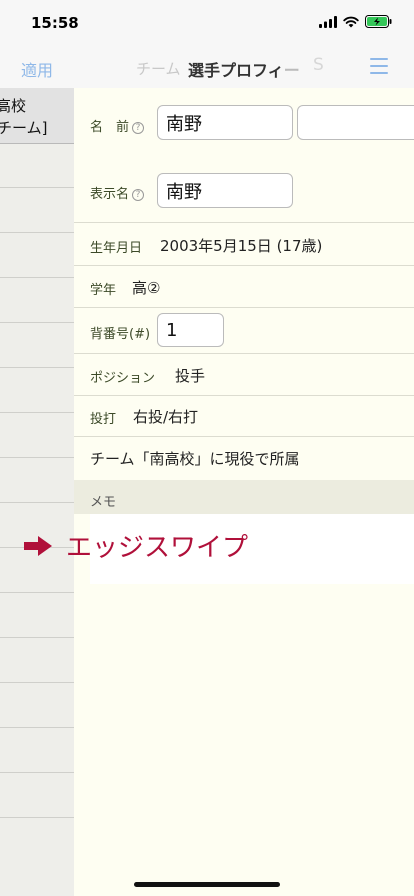 The height and width of the screenshot is (896, 414). I want to click on nav-bar: 適用 チーム 選手プロフィー S, so click(207, 66).